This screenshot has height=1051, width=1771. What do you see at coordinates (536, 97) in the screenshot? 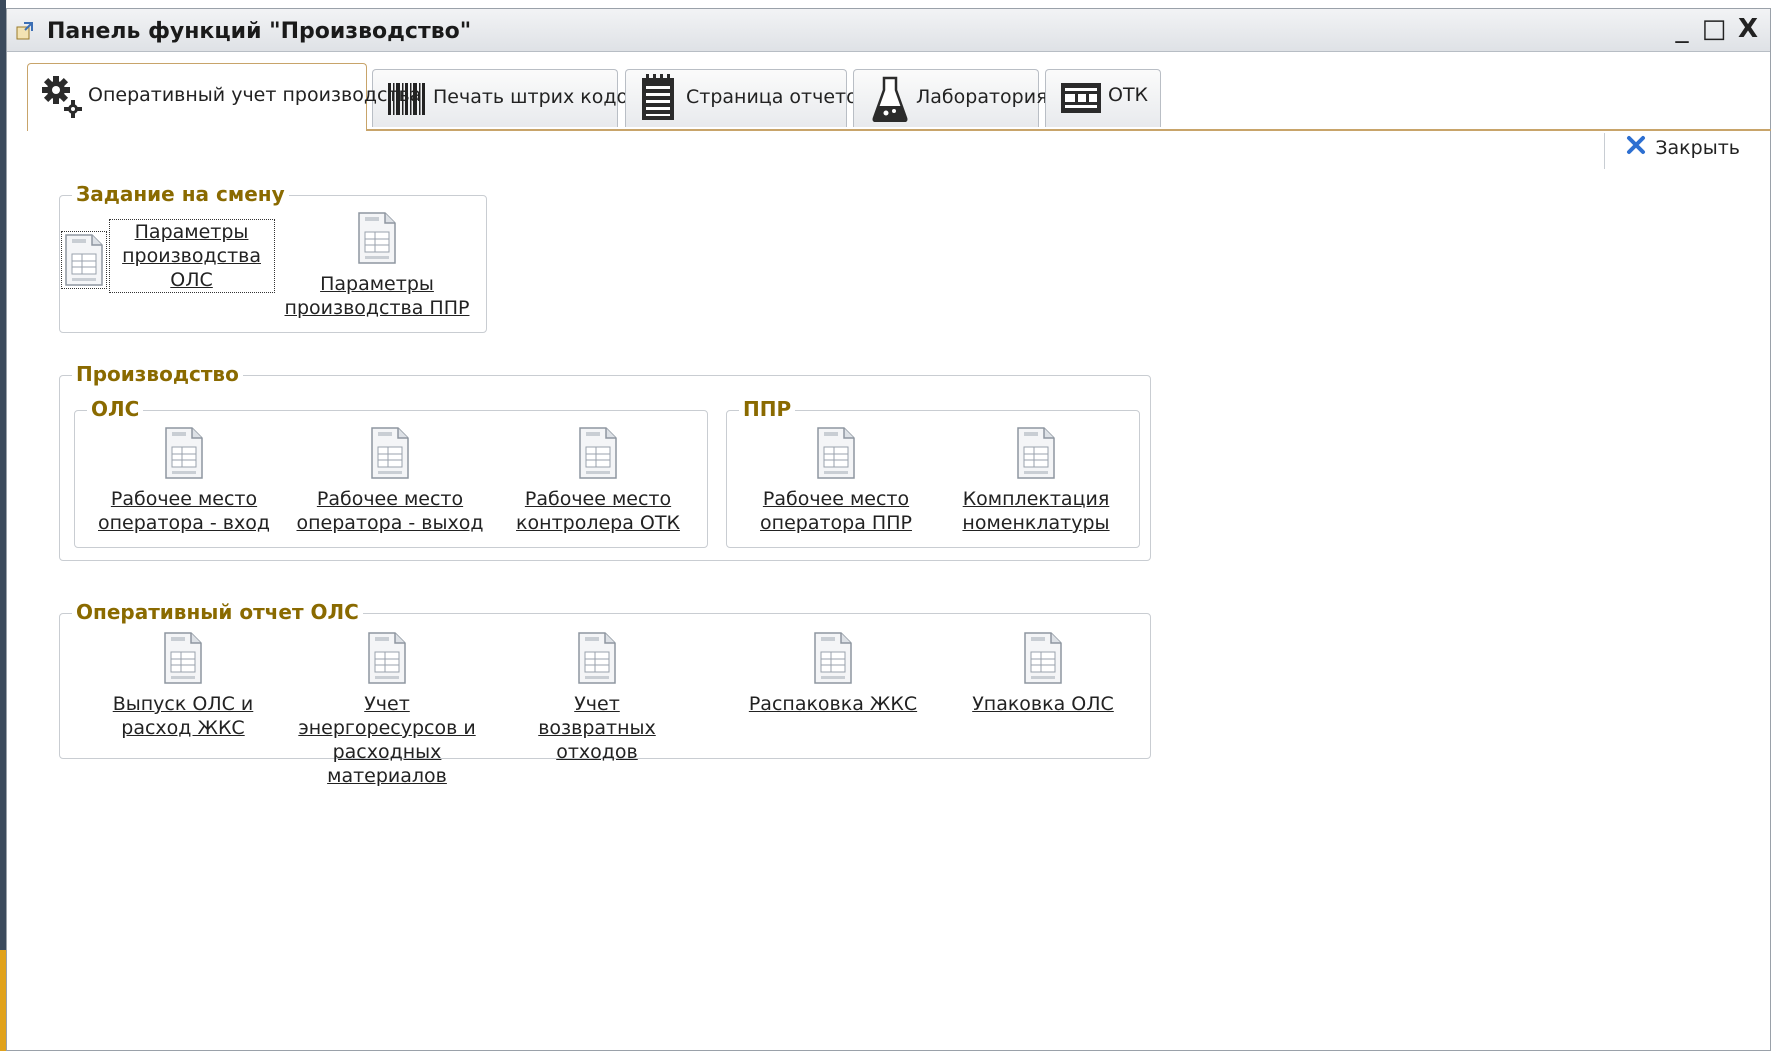
I see `tab-label: Печать штрих кодов` at bounding box center [536, 97].